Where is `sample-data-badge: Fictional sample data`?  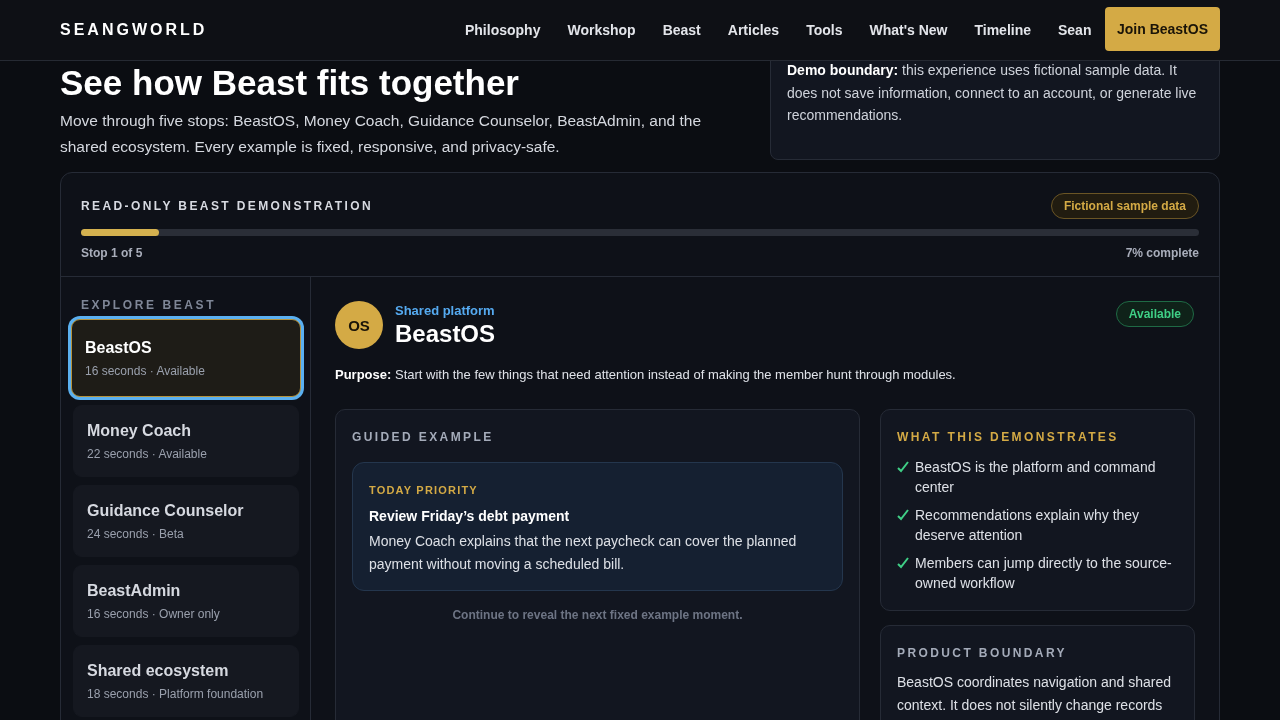 sample-data-badge: Fictional sample data is located at coordinates (1124, 206).